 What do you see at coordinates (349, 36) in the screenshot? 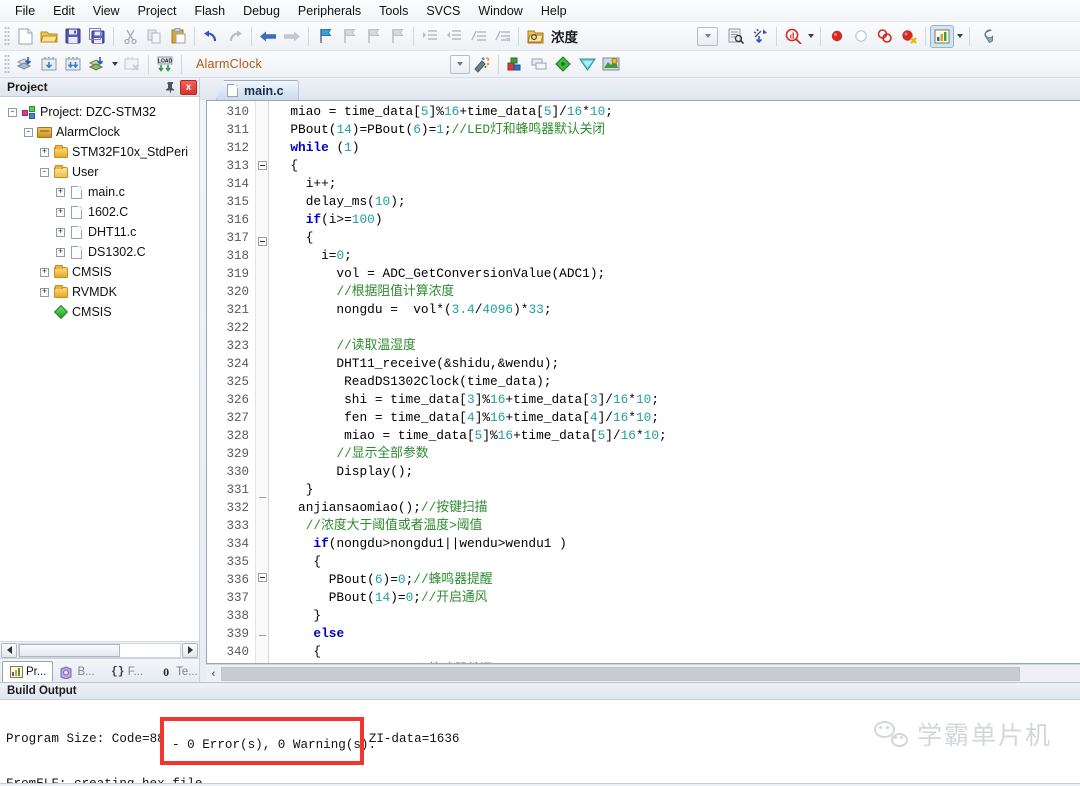
I see `bookmark-prev-icon` at bounding box center [349, 36].